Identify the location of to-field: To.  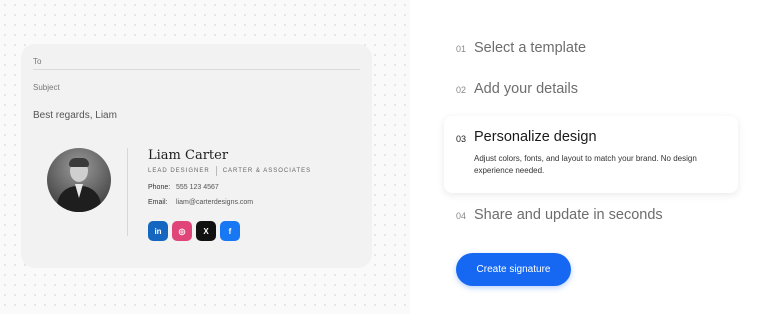
(196, 57).